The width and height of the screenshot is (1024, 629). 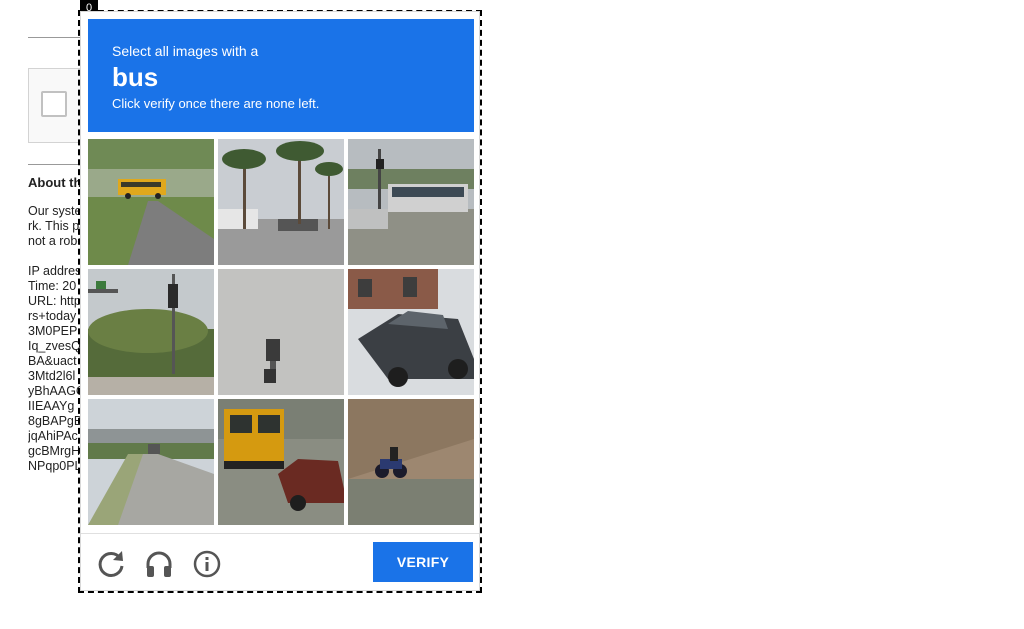 What do you see at coordinates (185, 51) in the screenshot?
I see `instruction-text: Select all images with a` at bounding box center [185, 51].